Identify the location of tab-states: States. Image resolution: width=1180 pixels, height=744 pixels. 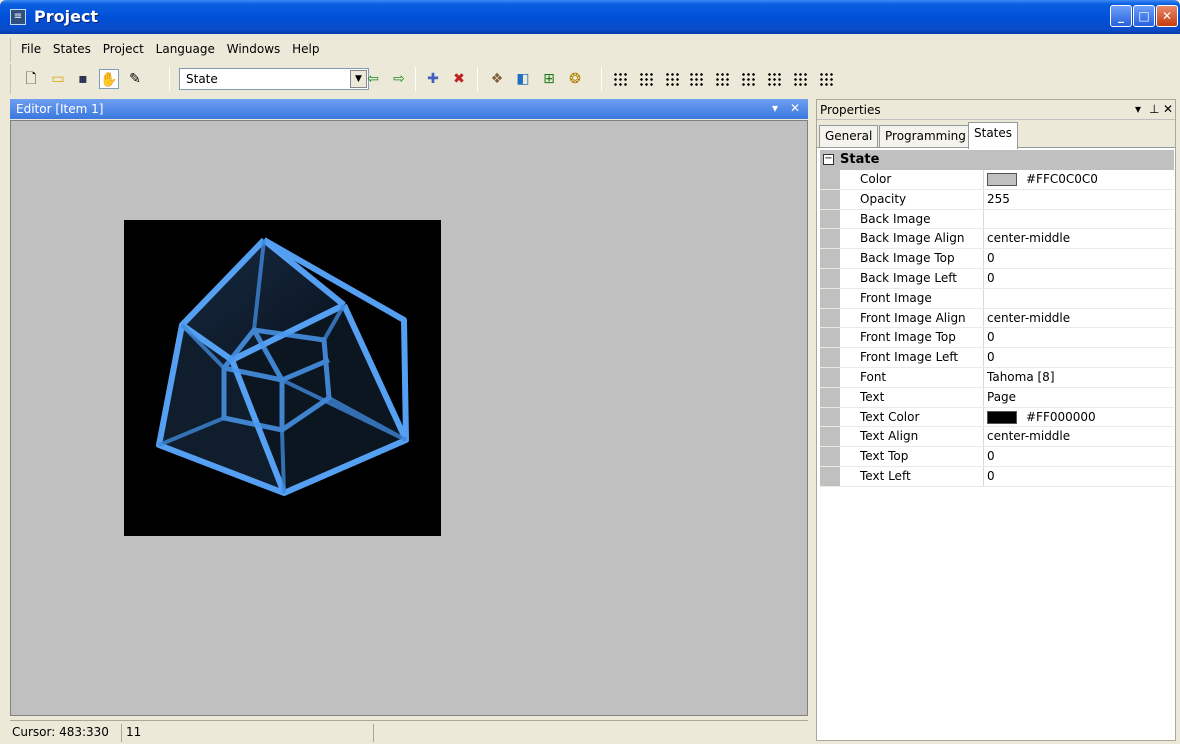
(993, 135).